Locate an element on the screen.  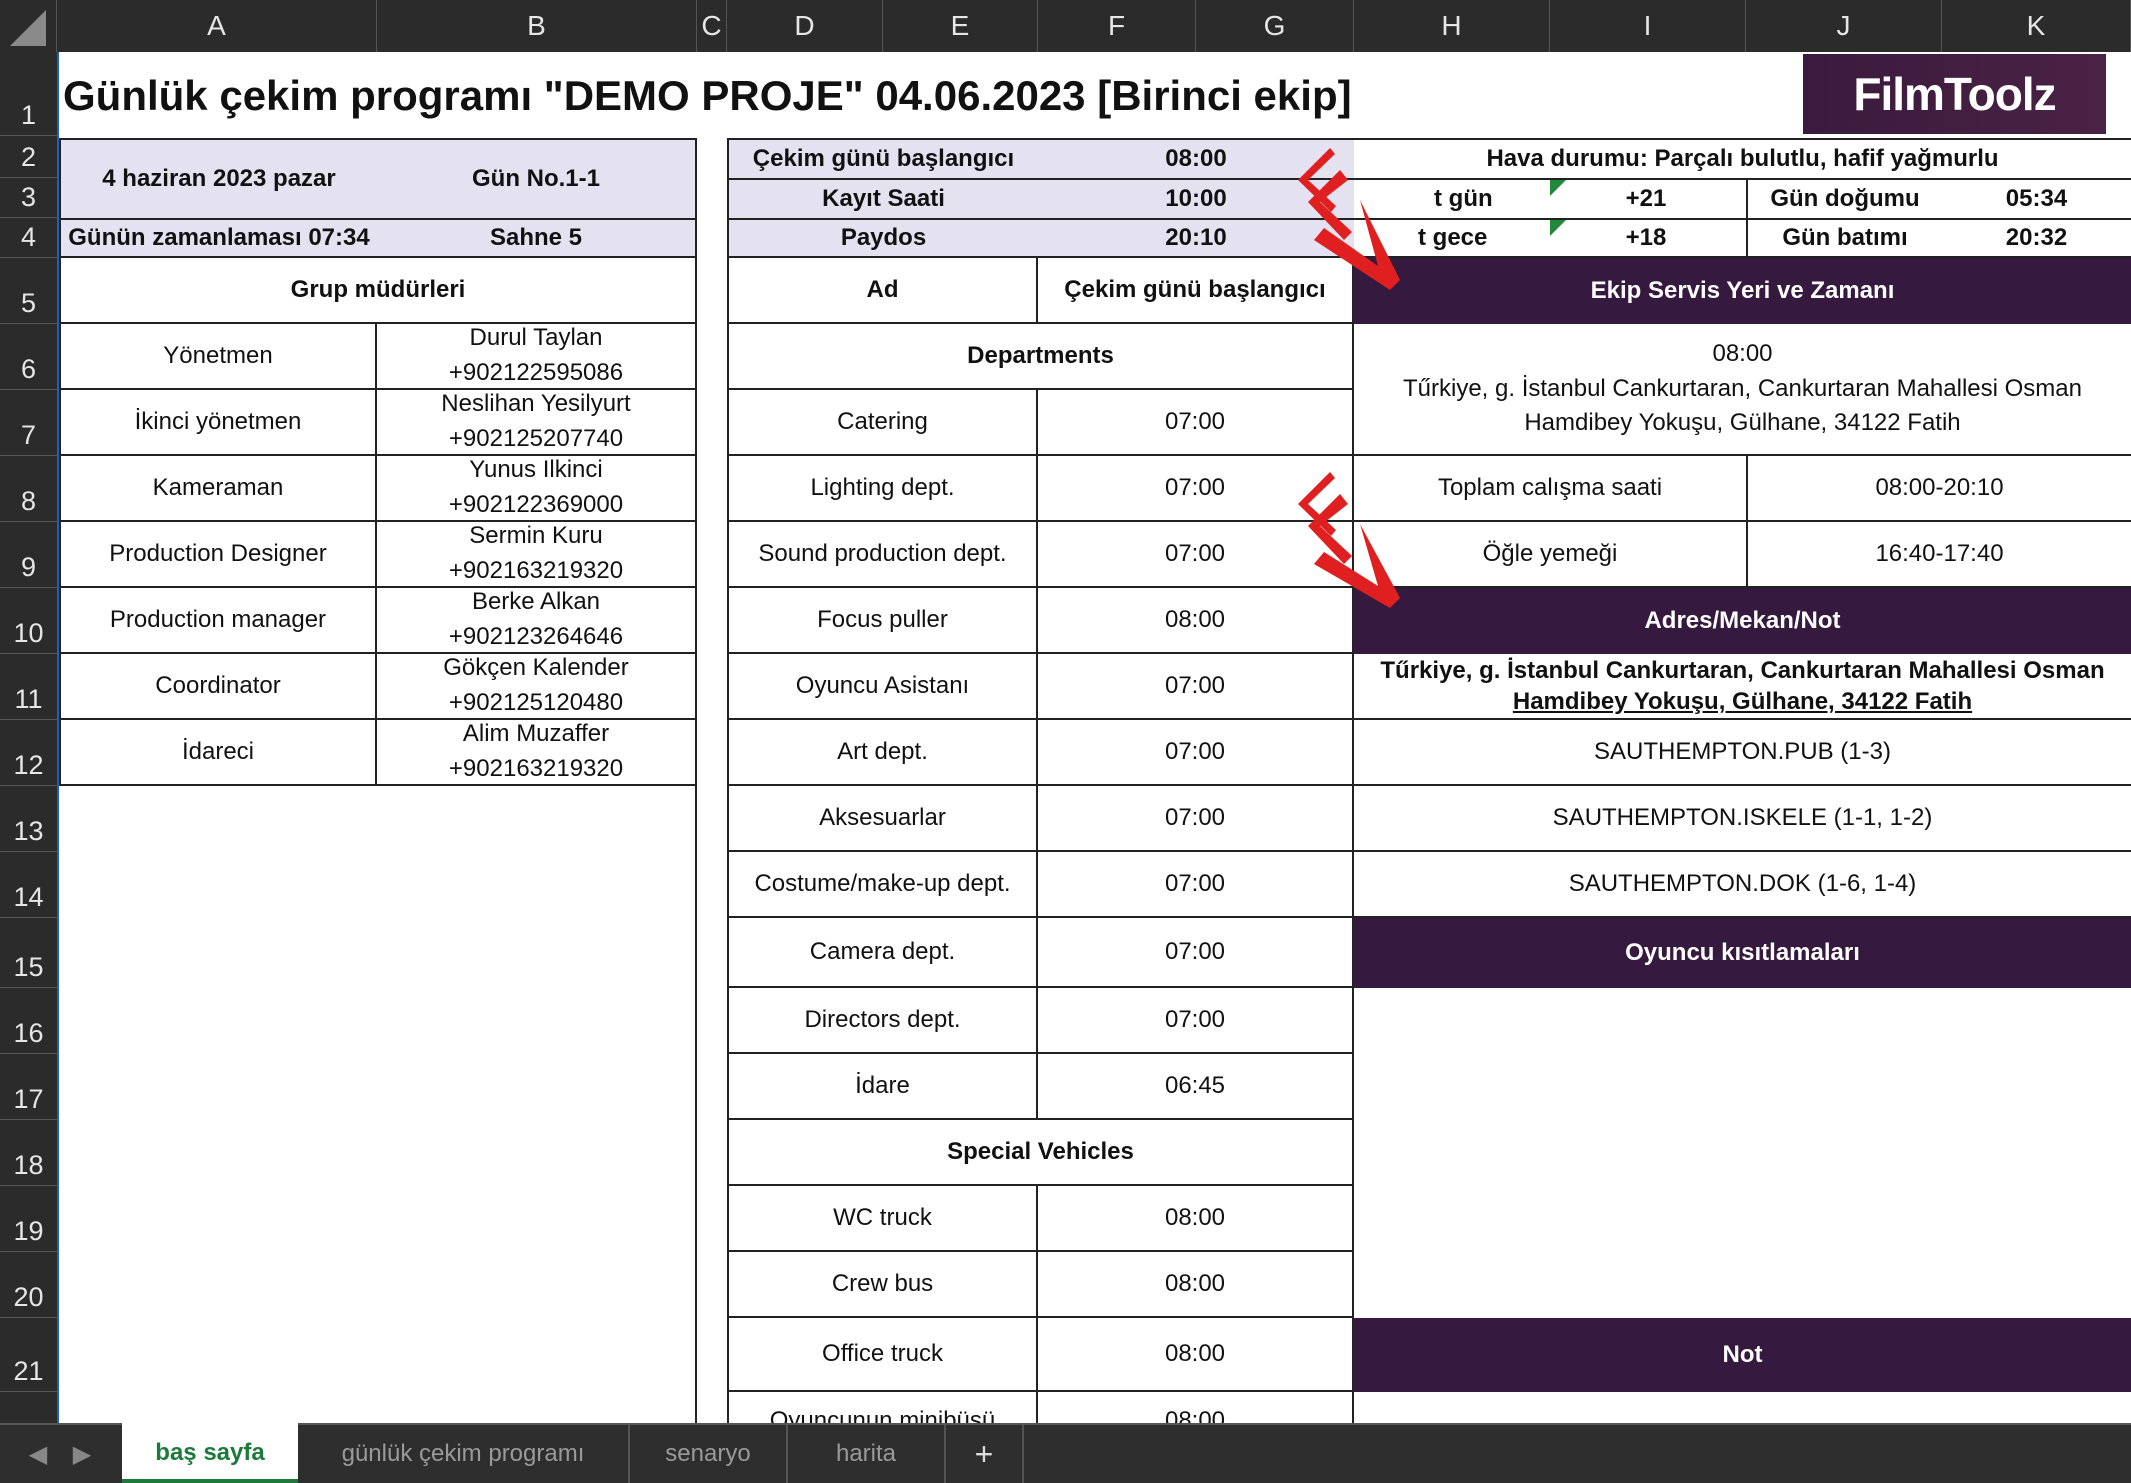
manager-role: Yönetmen is located at coordinates (218, 357).